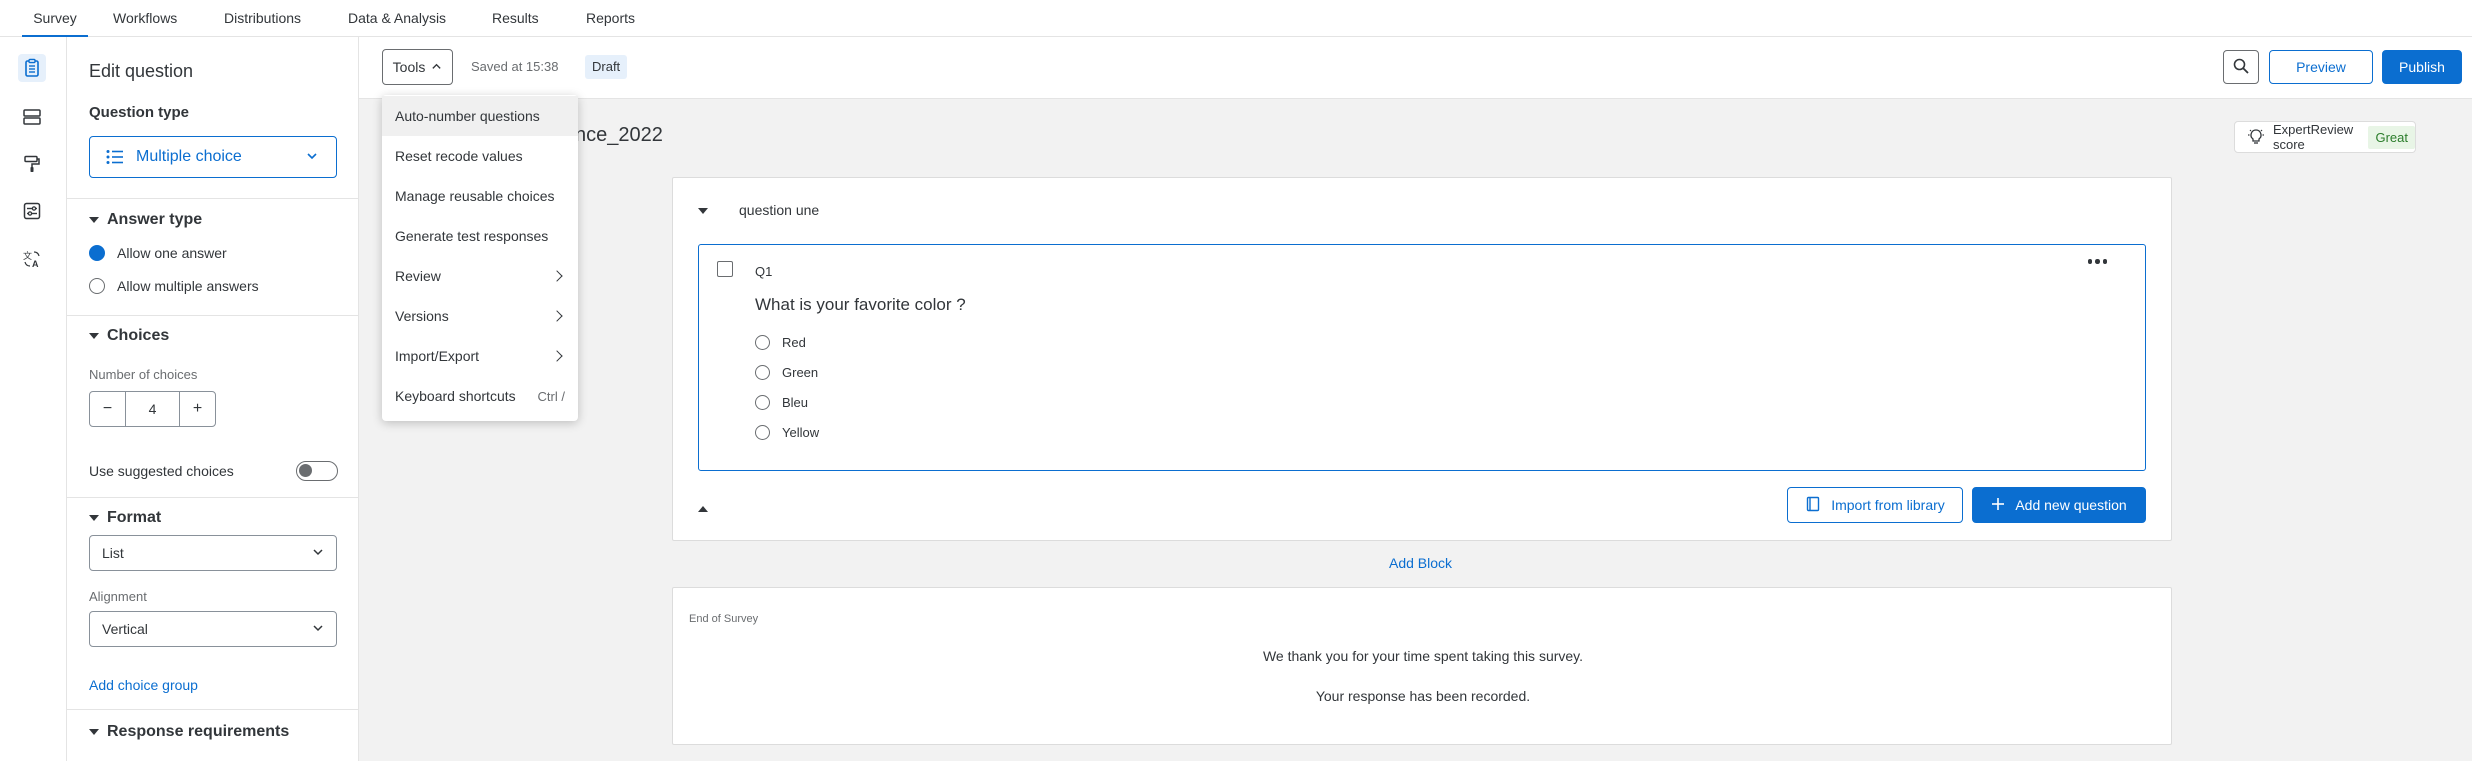 The width and height of the screenshot is (2472, 761). Describe the element at coordinates (55, 18) in the screenshot. I see `tab-survey: Survey` at that location.